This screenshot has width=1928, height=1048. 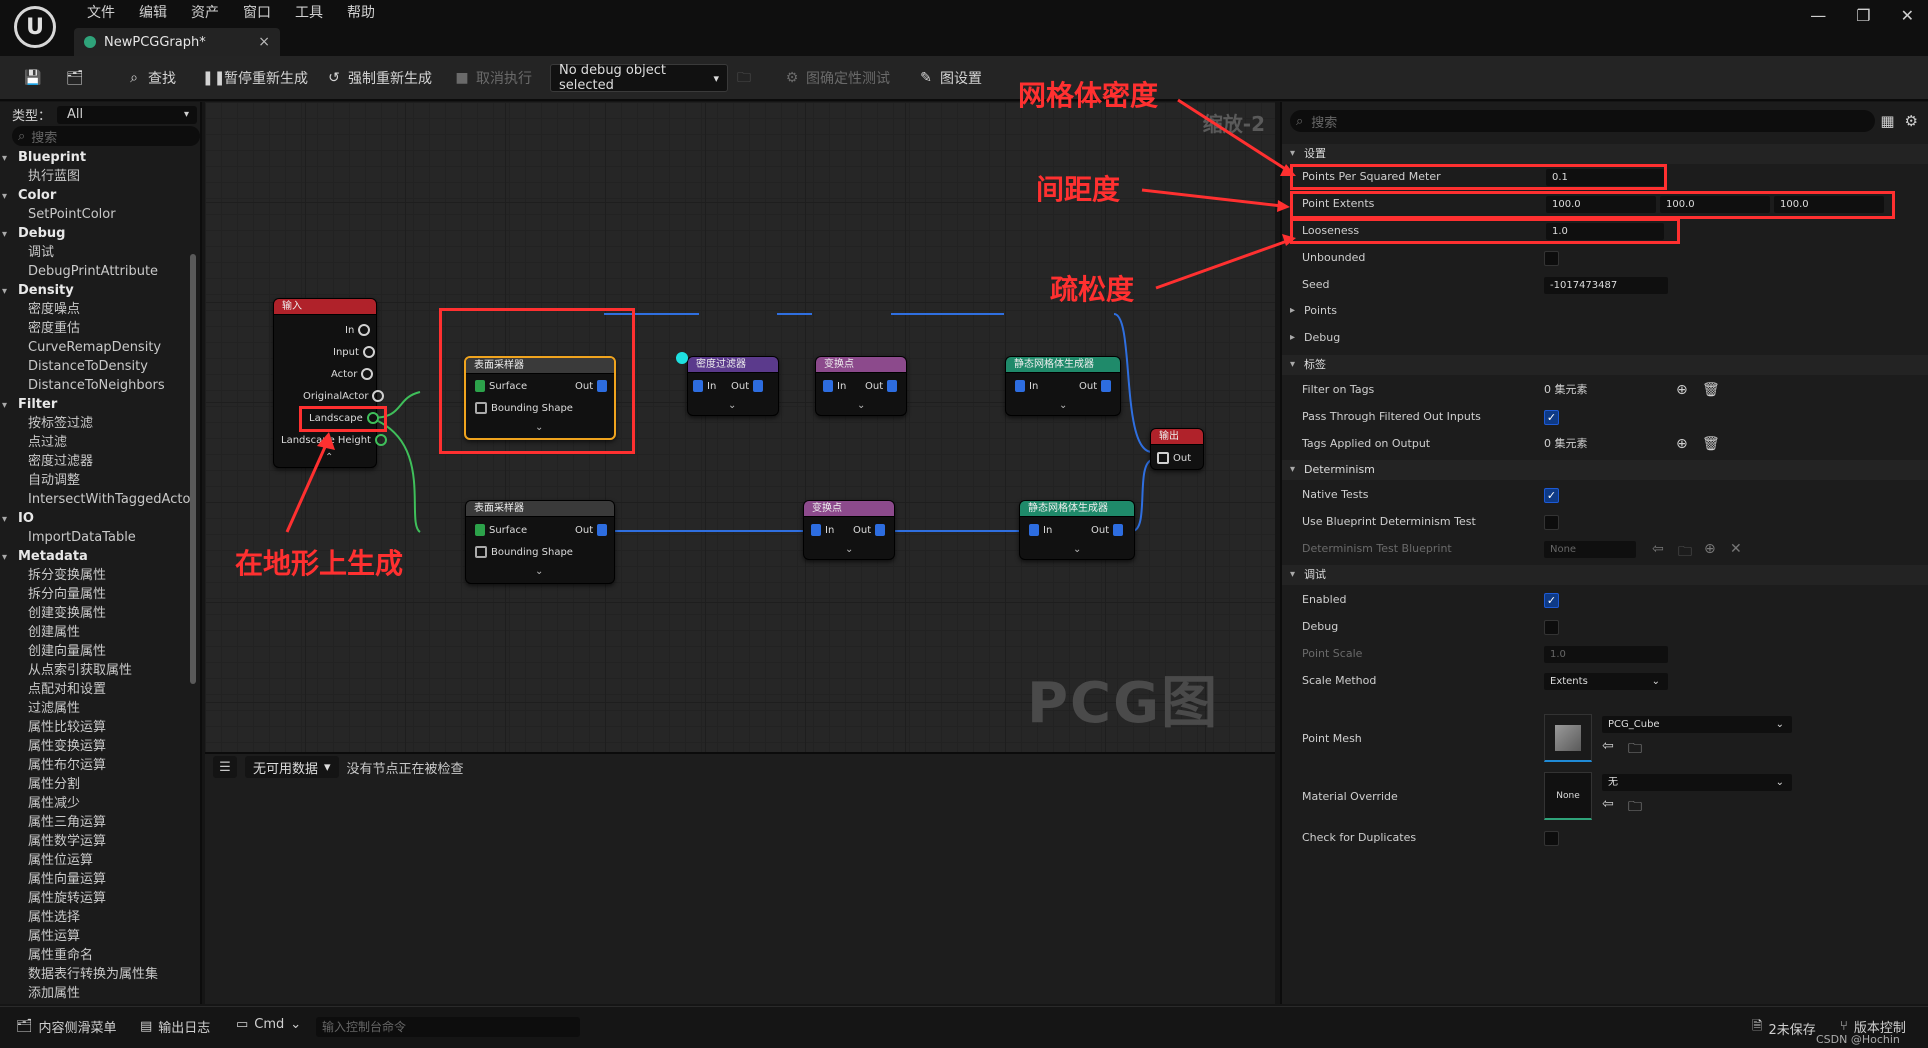 I want to click on section-debugging: 调试, so click(x=1605, y=575).